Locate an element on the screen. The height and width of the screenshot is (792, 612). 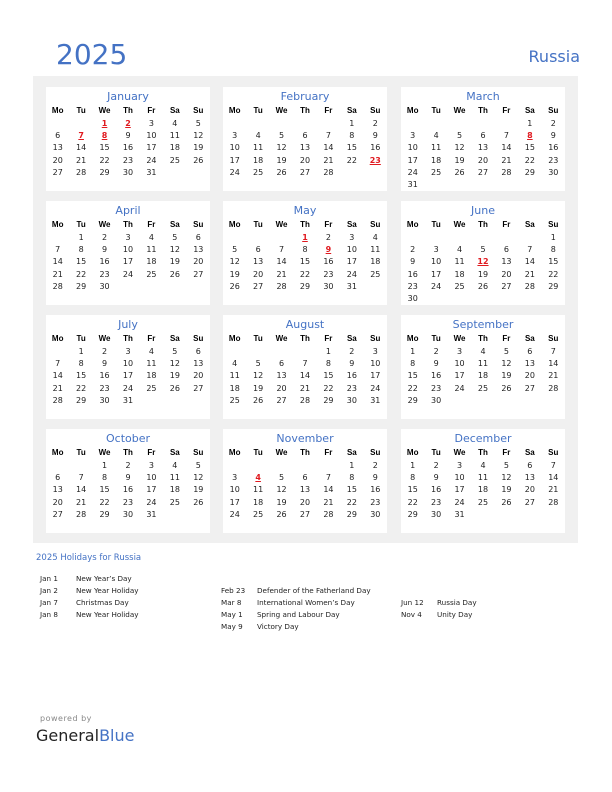
date-cell: 25 is located at coordinates (483, 388).